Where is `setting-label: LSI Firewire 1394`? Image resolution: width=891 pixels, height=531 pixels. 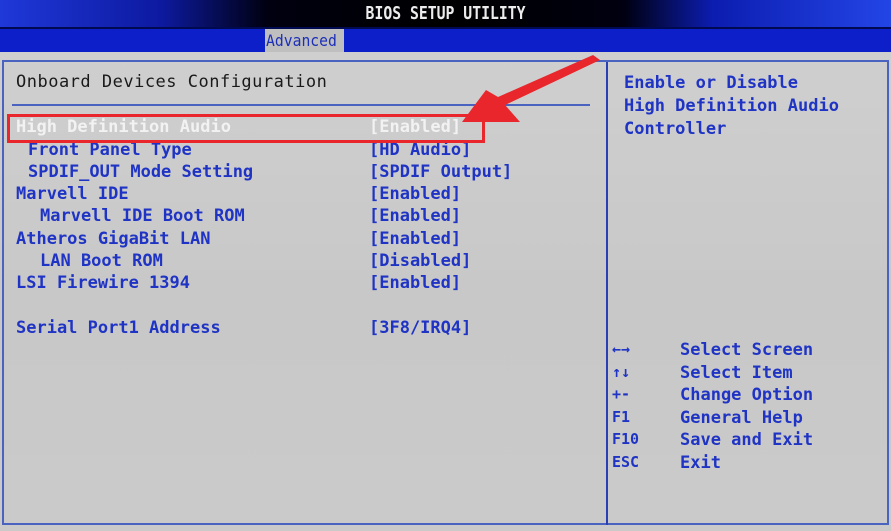 setting-label: LSI Firewire 1394 is located at coordinates (103, 283).